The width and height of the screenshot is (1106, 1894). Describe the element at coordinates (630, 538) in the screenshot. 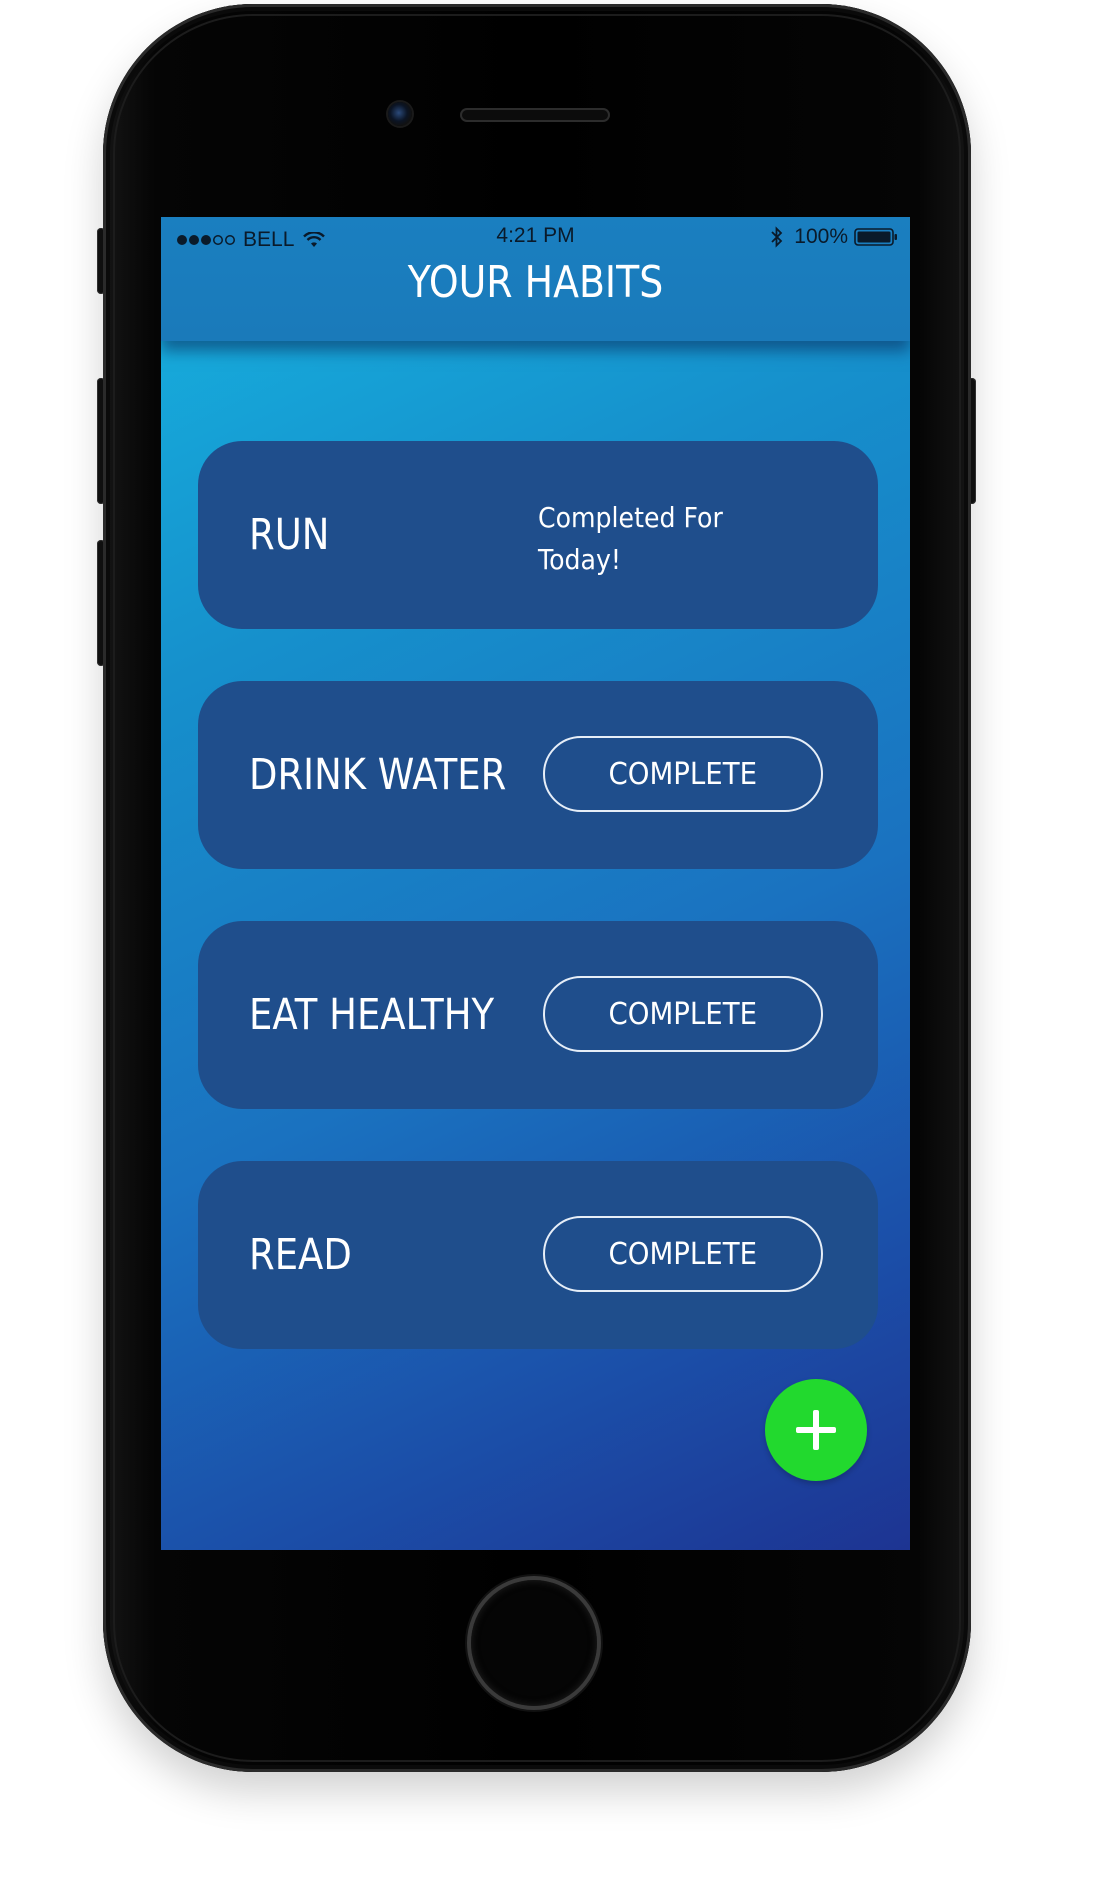

I see `habit-completed-status: Completed For Today!` at that location.